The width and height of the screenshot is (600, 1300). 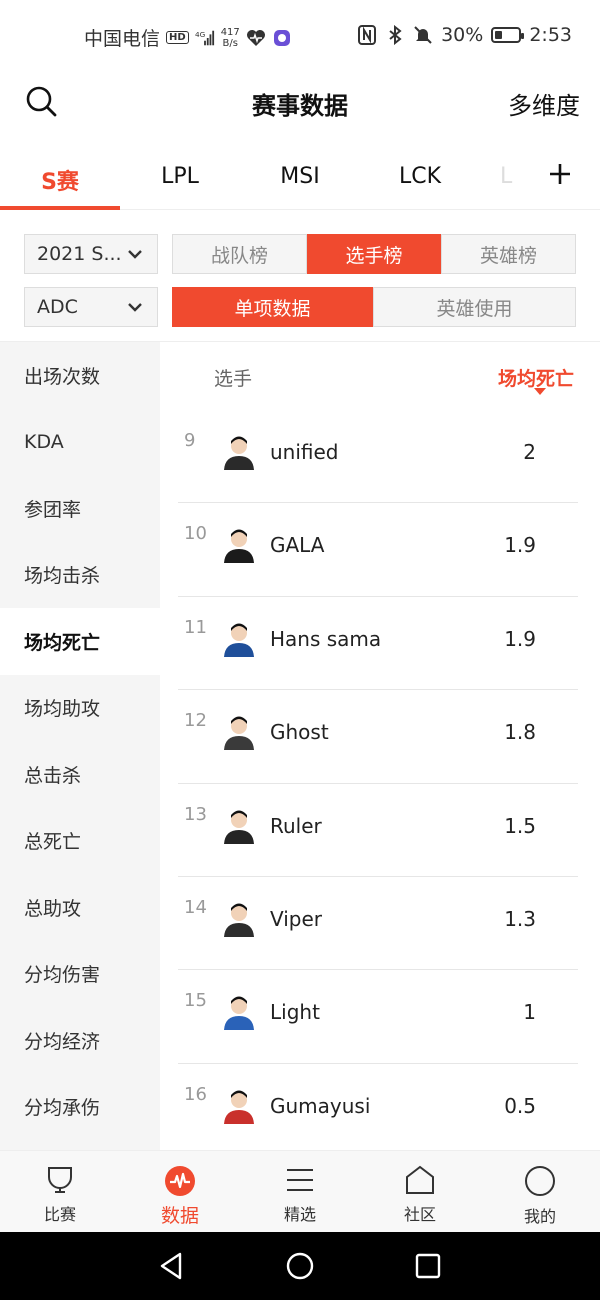 What do you see at coordinates (60, 180) in the screenshot?
I see `tab-s-season: S赛` at bounding box center [60, 180].